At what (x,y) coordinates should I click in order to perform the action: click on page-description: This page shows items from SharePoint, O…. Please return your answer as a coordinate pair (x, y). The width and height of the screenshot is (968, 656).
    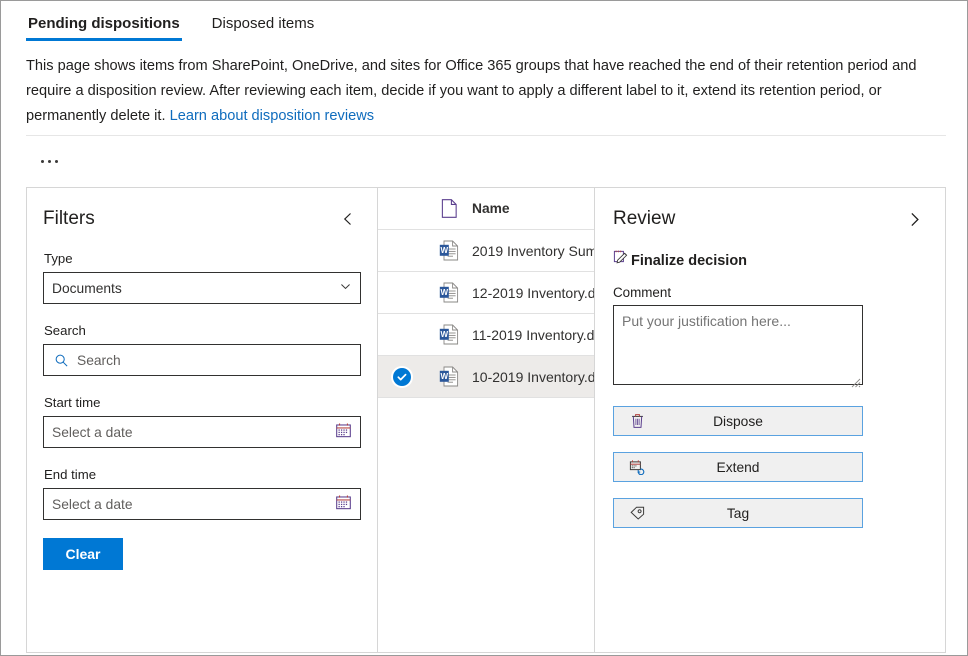
    Looking at the image, I should click on (478, 91).